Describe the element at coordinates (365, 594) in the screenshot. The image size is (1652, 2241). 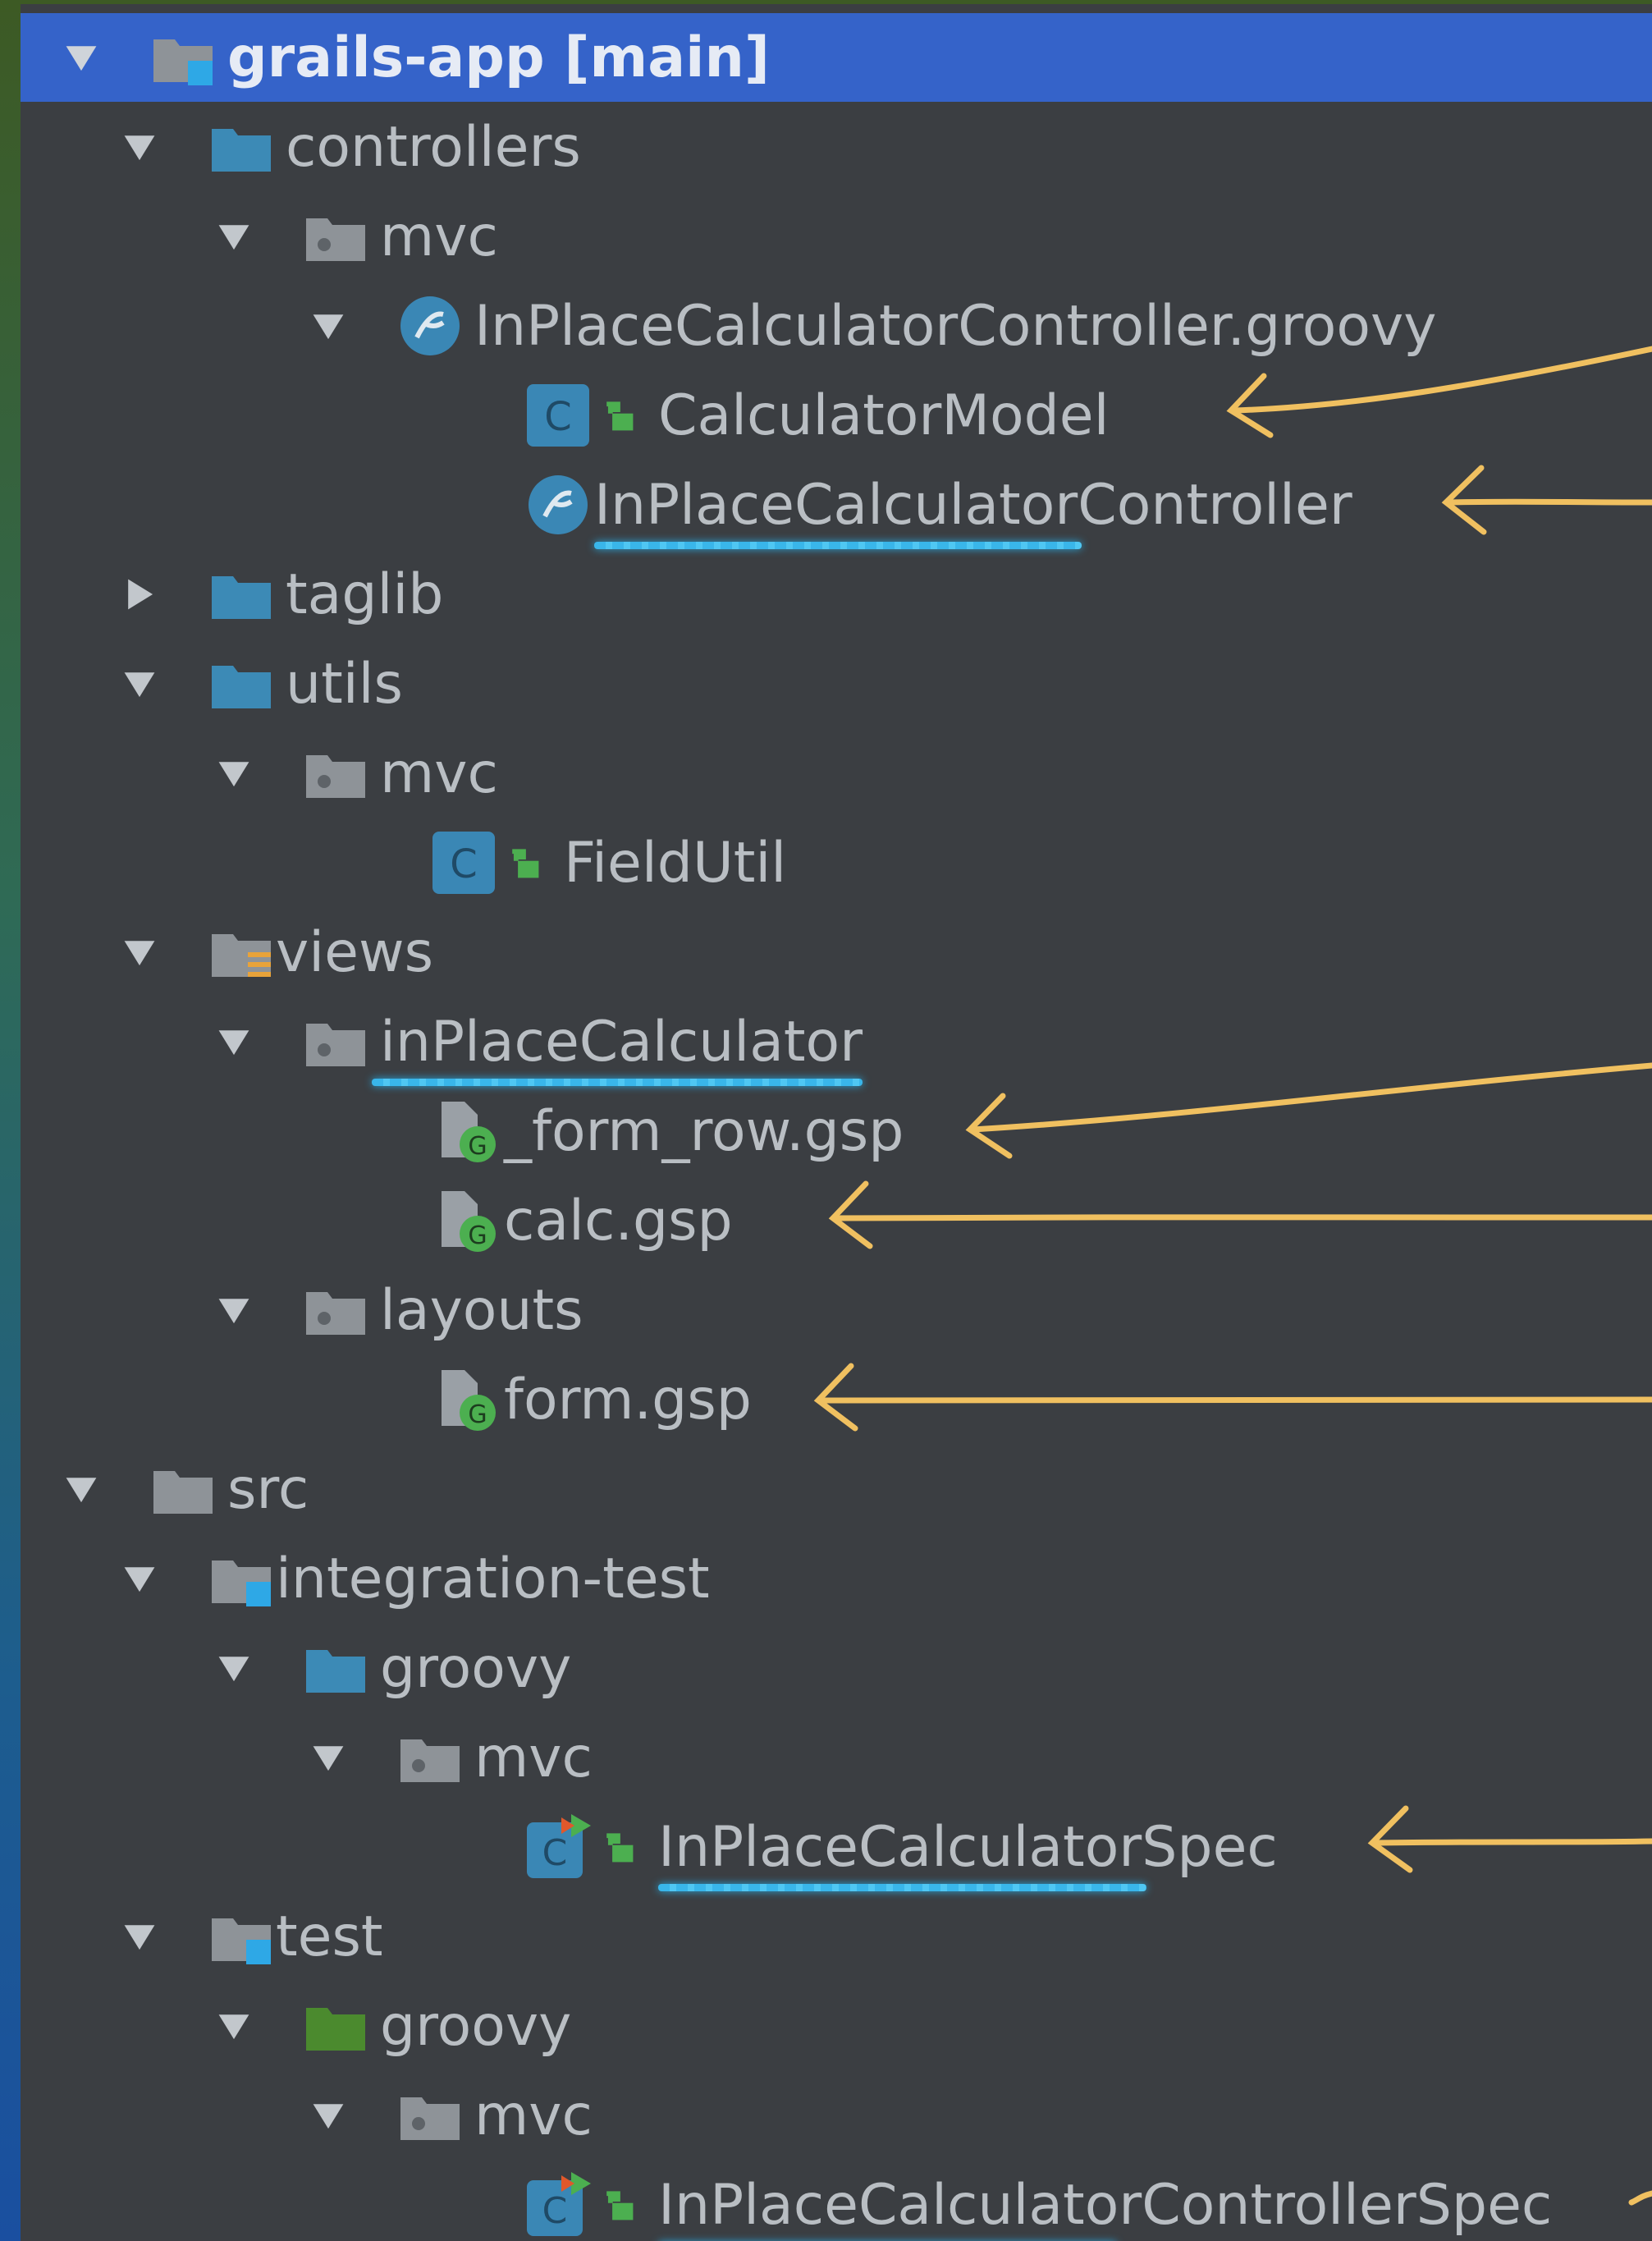
I see `tree-label: taglib` at that location.